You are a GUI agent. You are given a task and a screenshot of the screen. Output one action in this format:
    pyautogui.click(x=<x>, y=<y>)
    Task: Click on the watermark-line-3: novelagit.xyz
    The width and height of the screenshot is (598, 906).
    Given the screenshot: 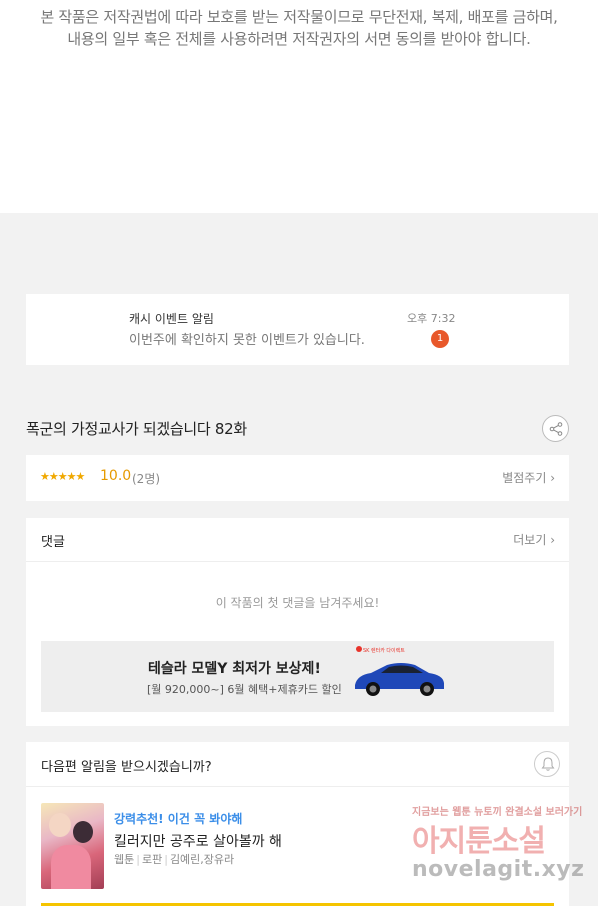 What is the action you would take?
    pyautogui.click(x=498, y=869)
    